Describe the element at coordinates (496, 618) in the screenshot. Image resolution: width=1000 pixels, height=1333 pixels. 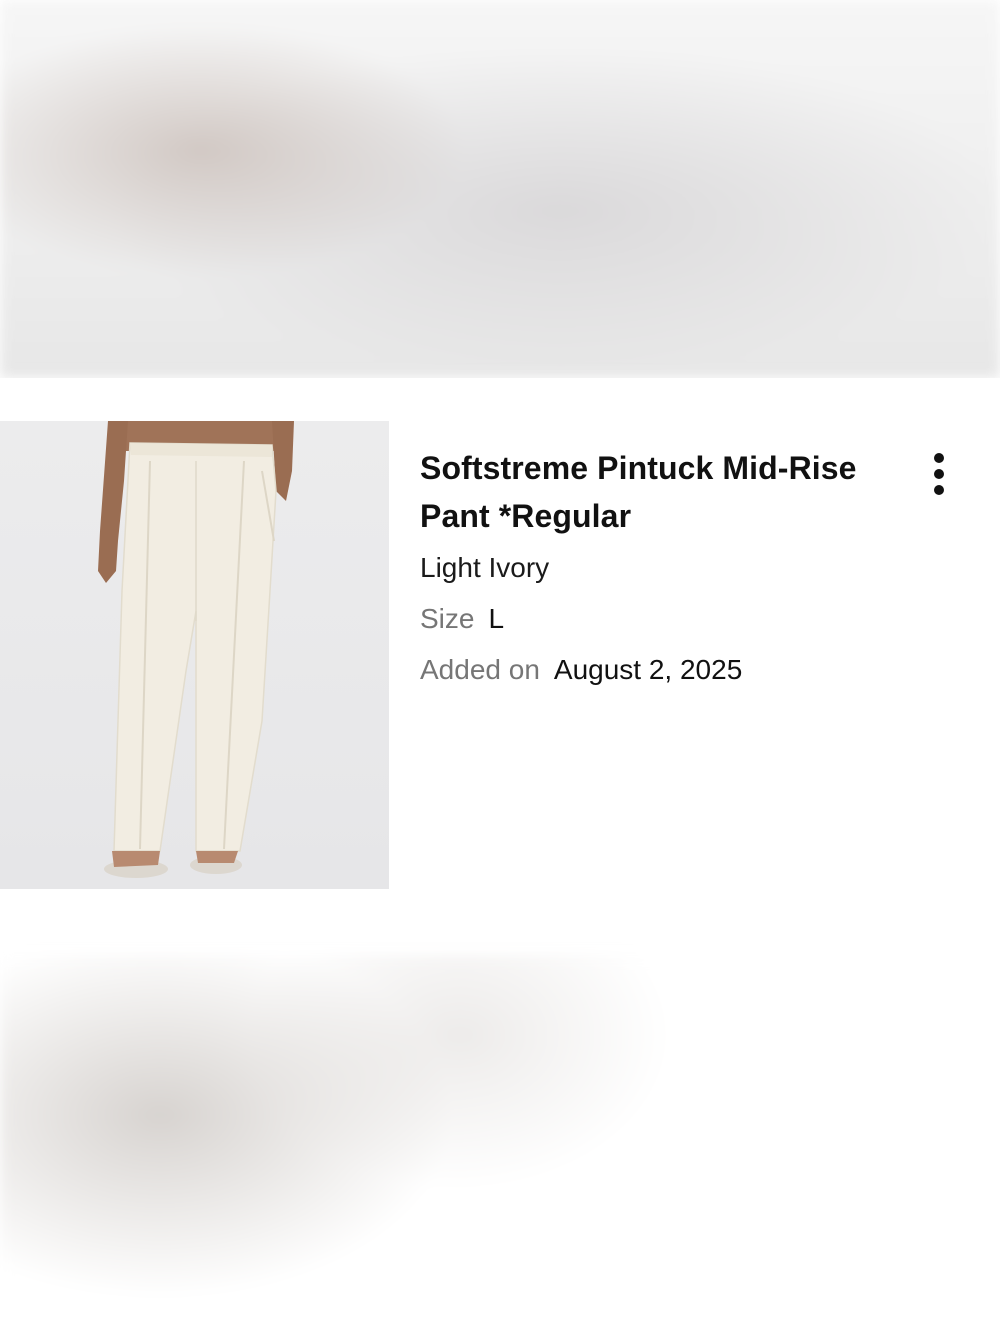
I see `size-value: L` at that location.